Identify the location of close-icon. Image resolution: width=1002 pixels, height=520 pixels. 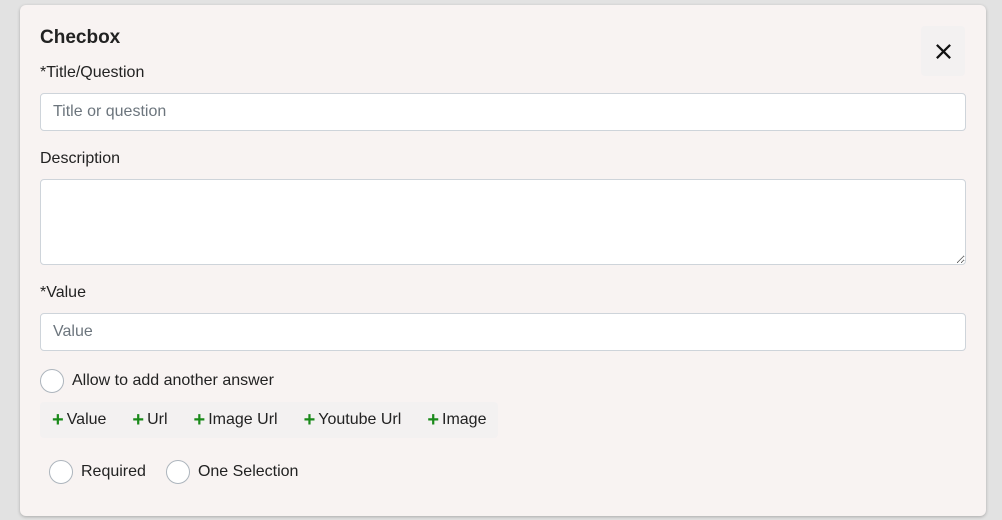
(943, 51).